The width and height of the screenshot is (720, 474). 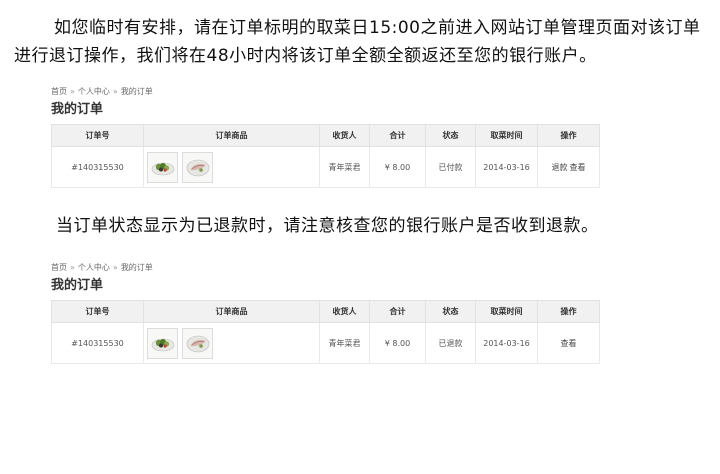 What do you see at coordinates (450, 167) in the screenshot?
I see `status-badge: 已付款` at bounding box center [450, 167].